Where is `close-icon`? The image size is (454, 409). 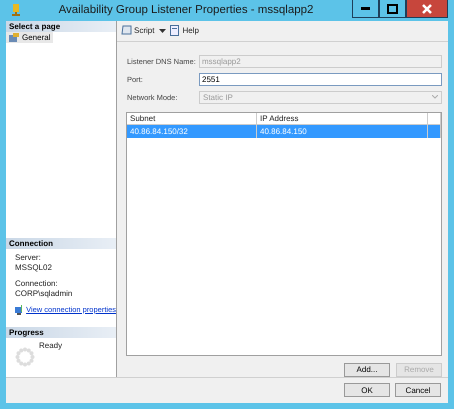 close-icon is located at coordinates (427, 9).